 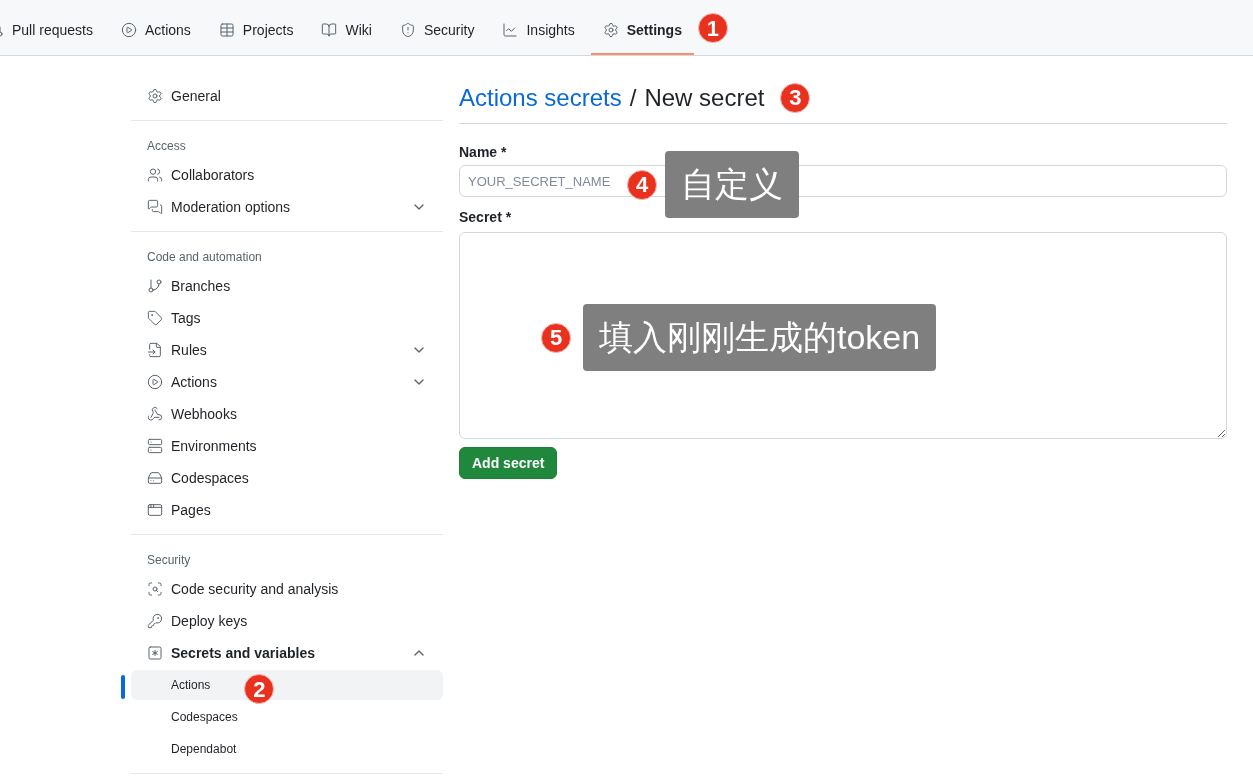 I want to click on add-secret-button: Add secret, so click(x=508, y=463).